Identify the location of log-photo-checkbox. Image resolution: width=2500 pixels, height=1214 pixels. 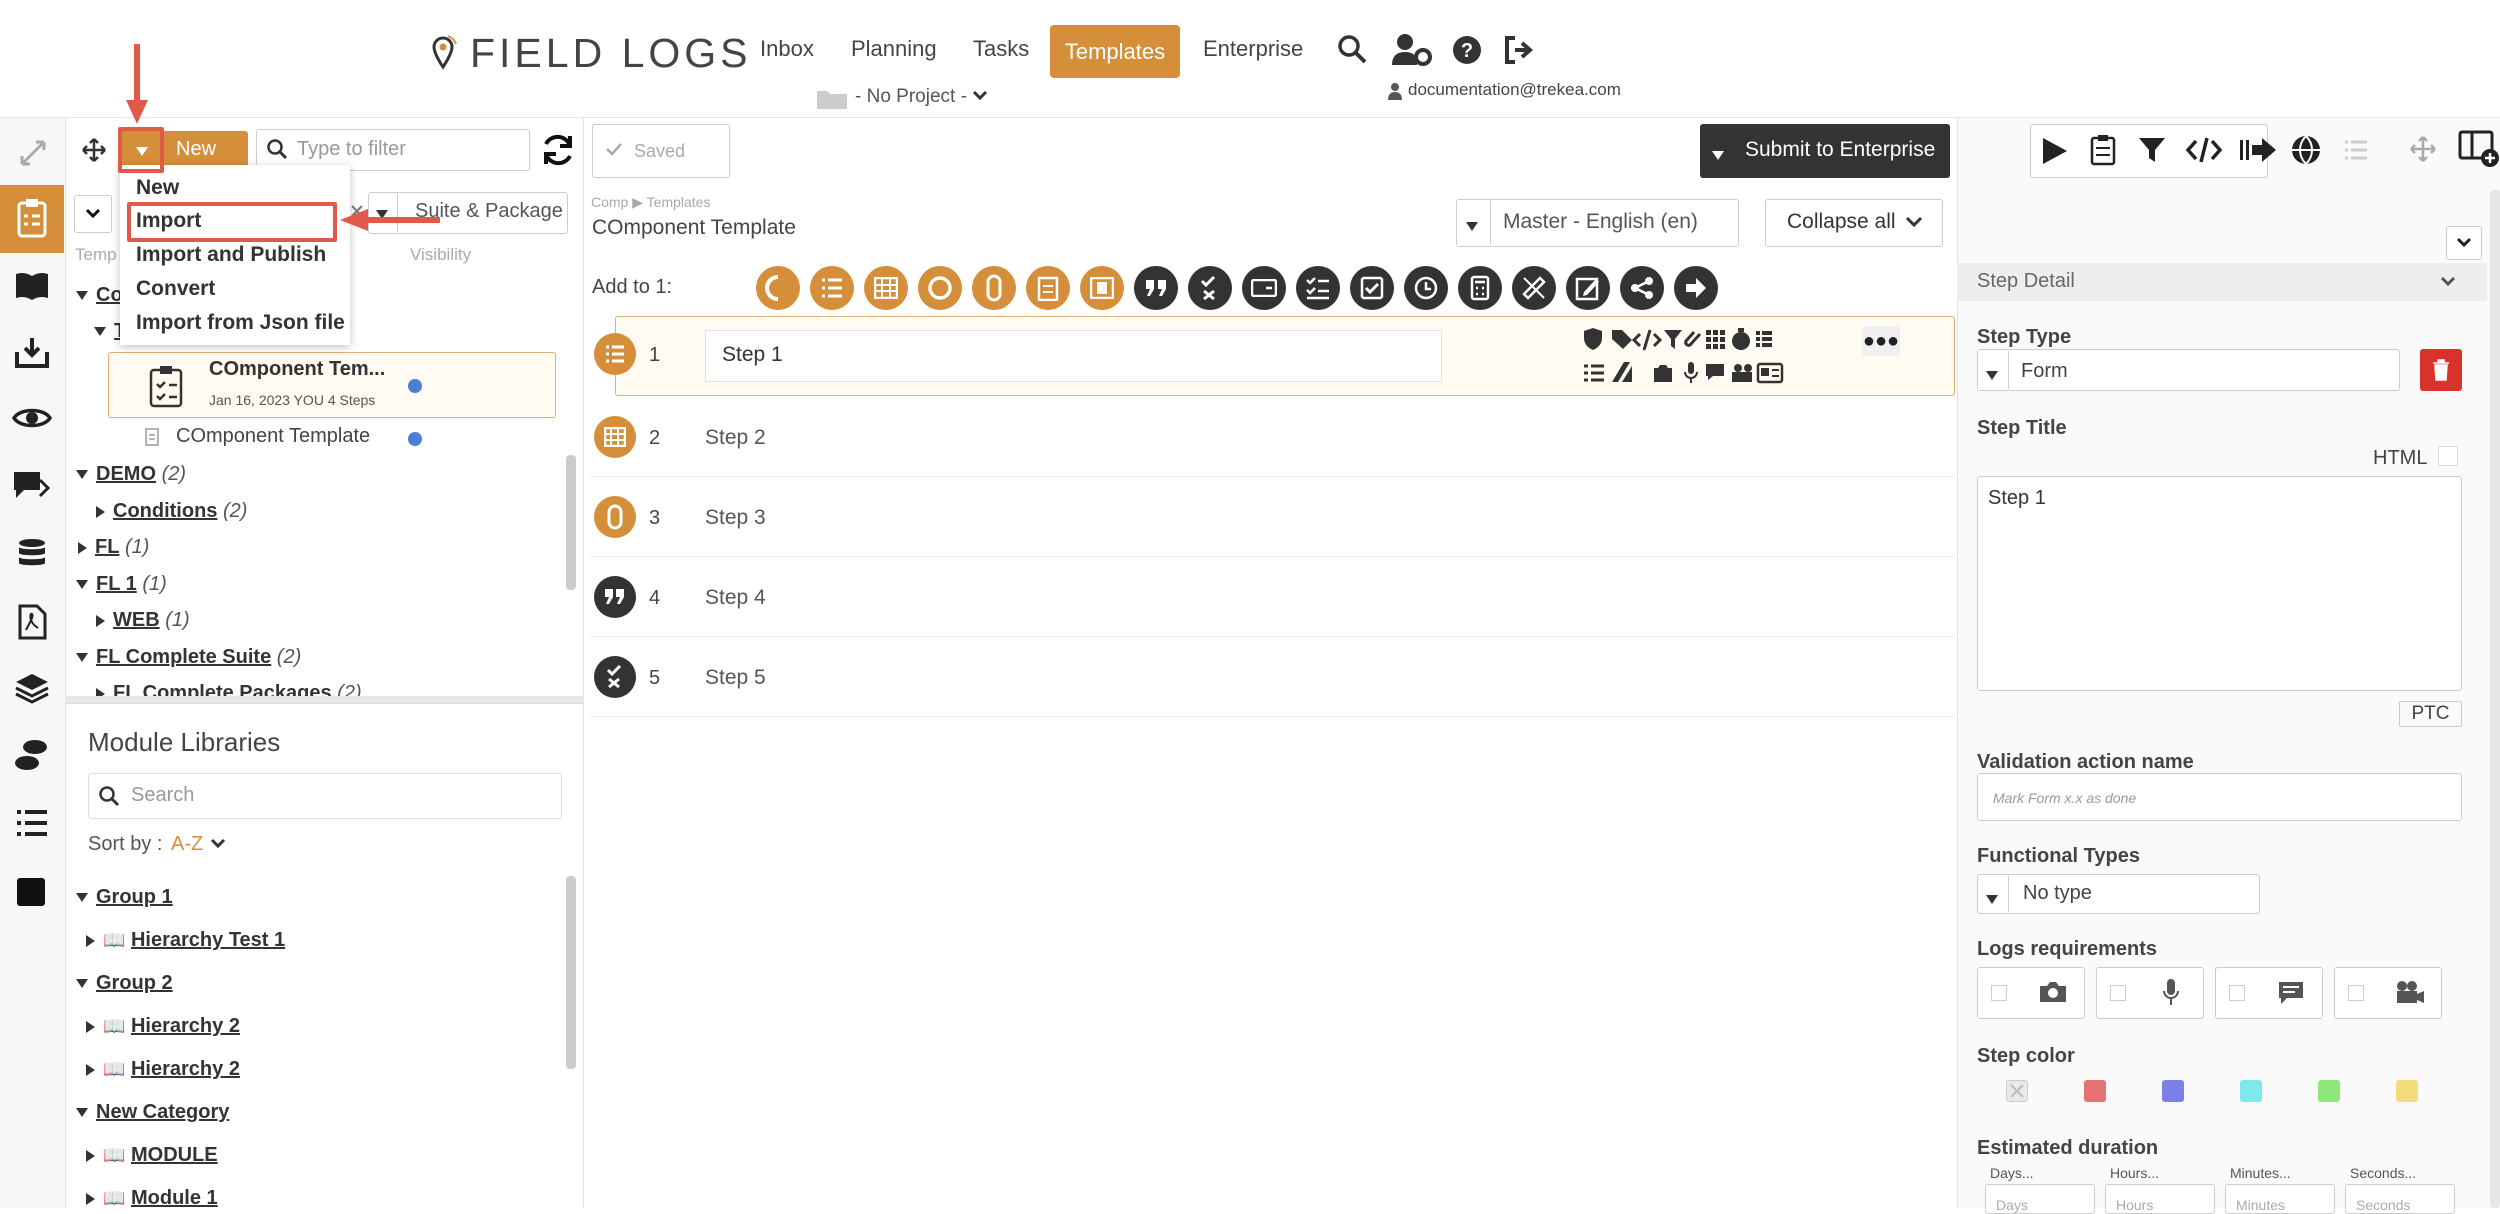
(1999, 993).